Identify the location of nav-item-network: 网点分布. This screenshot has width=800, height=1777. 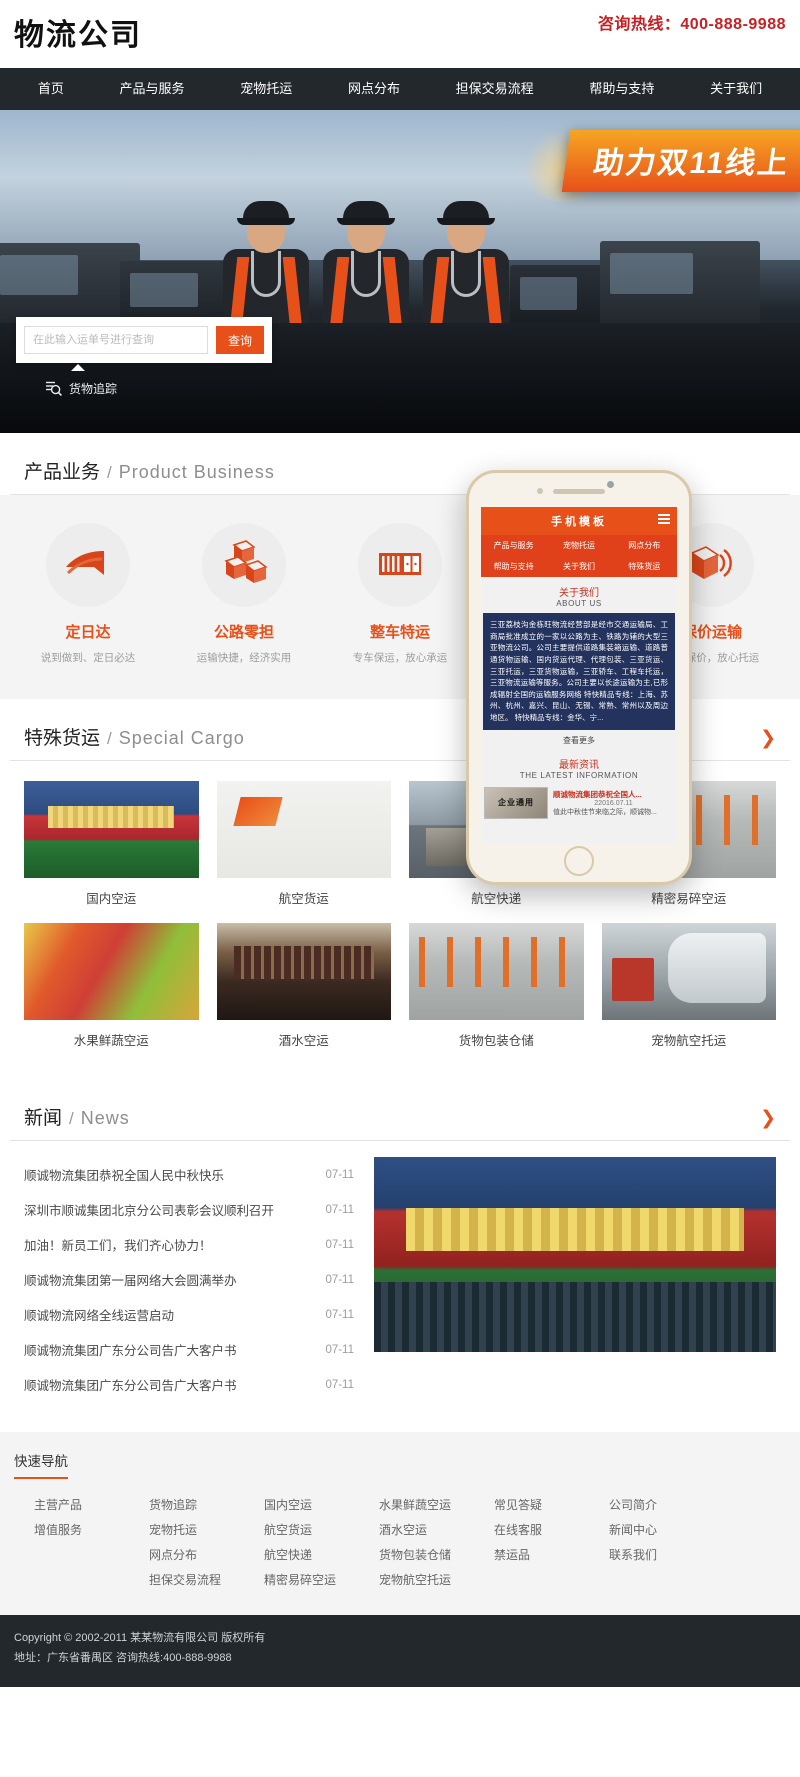
(374, 89).